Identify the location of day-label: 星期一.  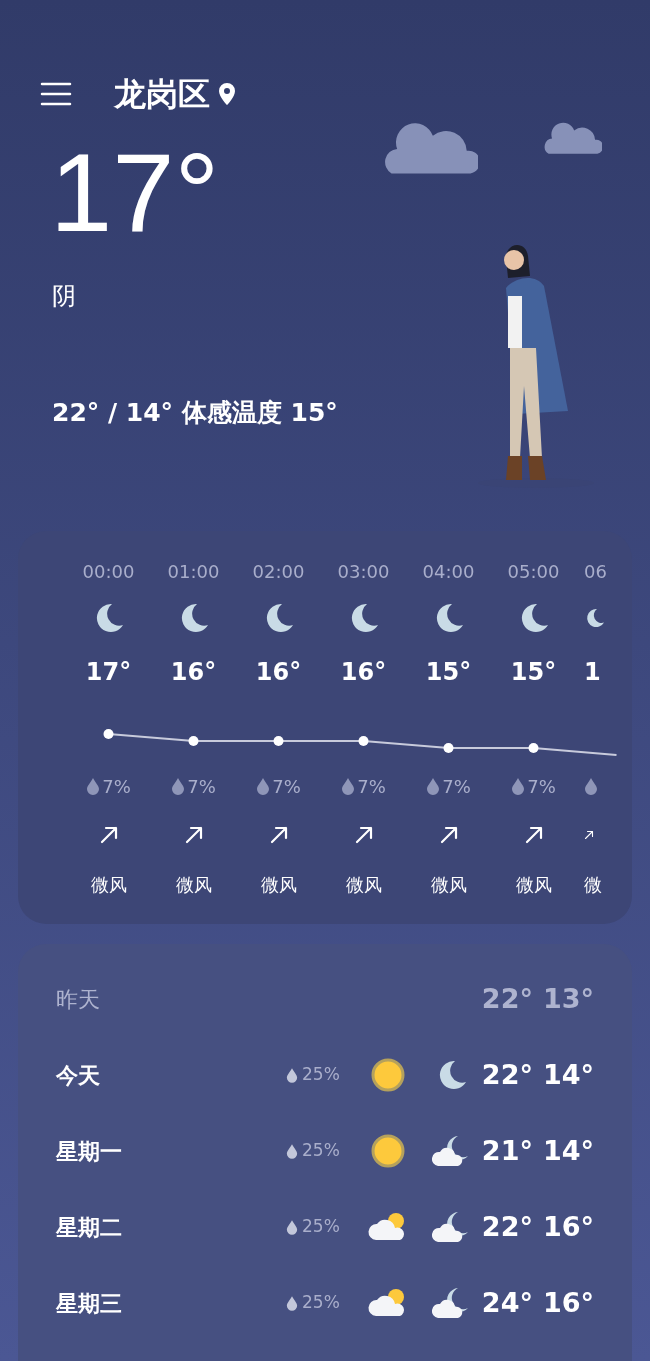
(89, 1151).